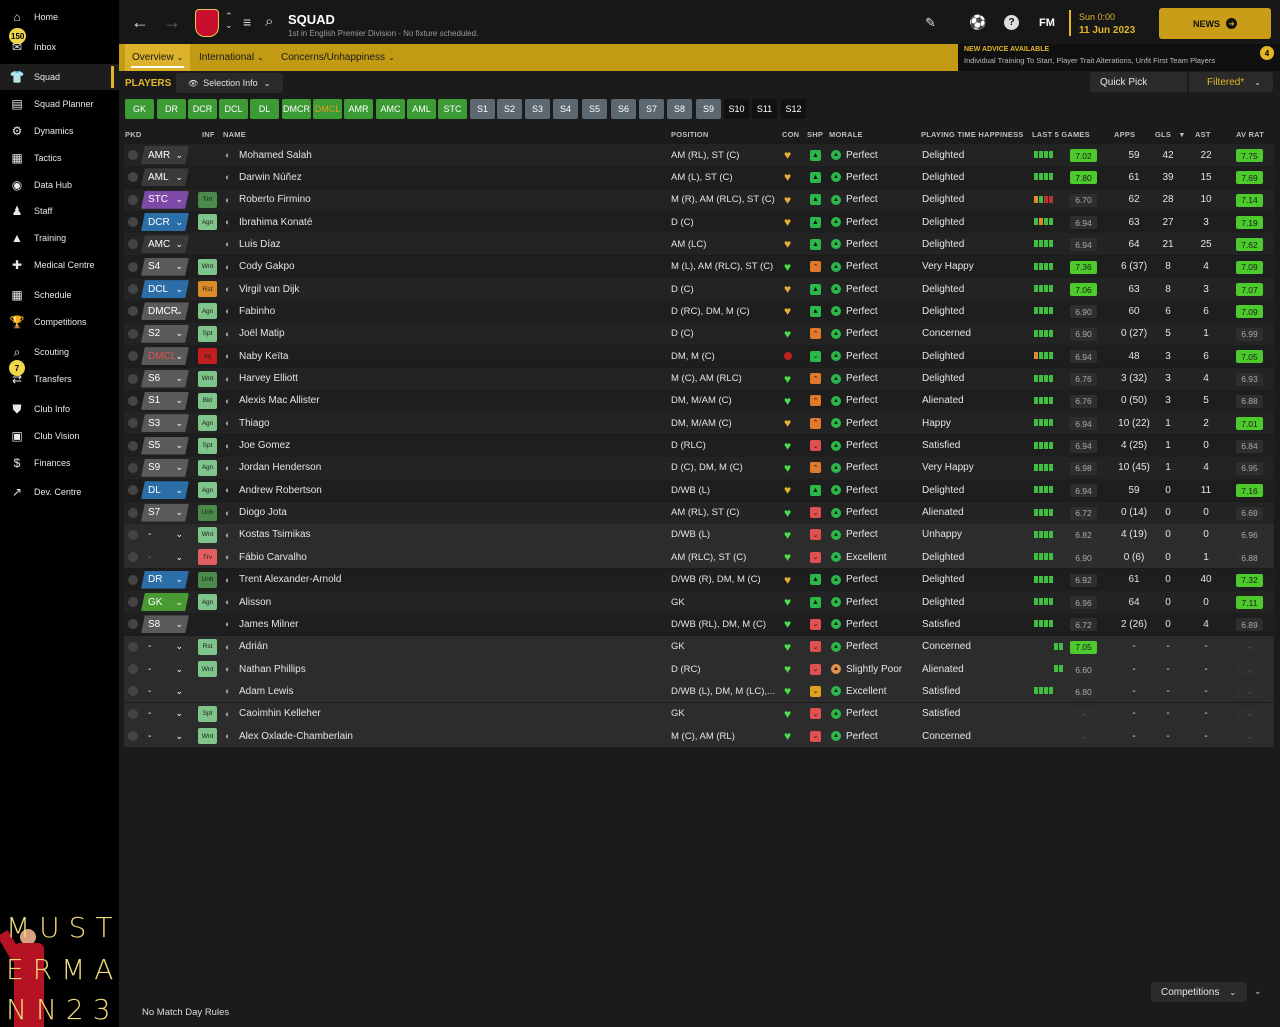 This screenshot has width=1280, height=1027. Describe the element at coordinates (165, 289) in the screenshot. I see `selection-dropdown: DCL ⌄` at that location.